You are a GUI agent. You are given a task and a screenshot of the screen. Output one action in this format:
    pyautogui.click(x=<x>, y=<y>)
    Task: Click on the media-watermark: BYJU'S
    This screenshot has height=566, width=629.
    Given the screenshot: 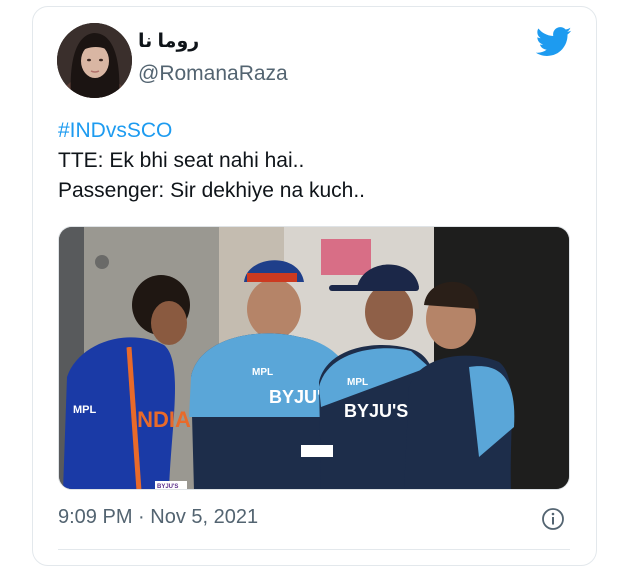 What is the action you would take?
    pyautogui.click(x=167, y=487)
    